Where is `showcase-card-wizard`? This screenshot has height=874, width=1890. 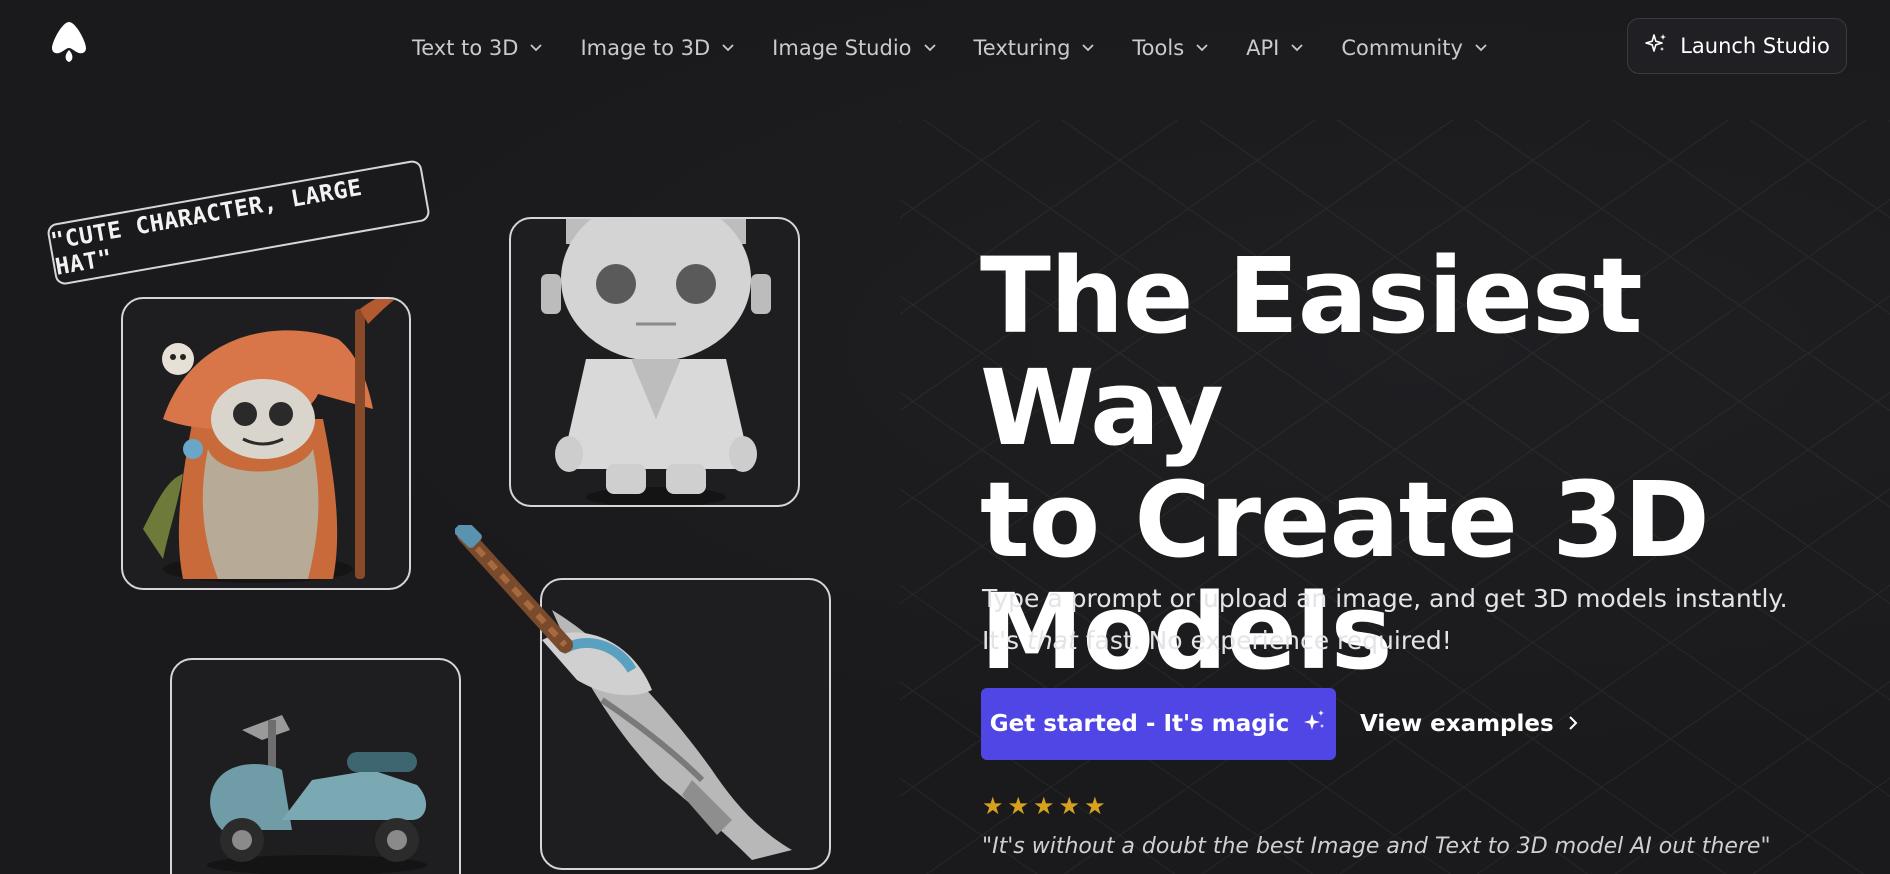
showcase-card-wizard is located at coordinates (266, 443).